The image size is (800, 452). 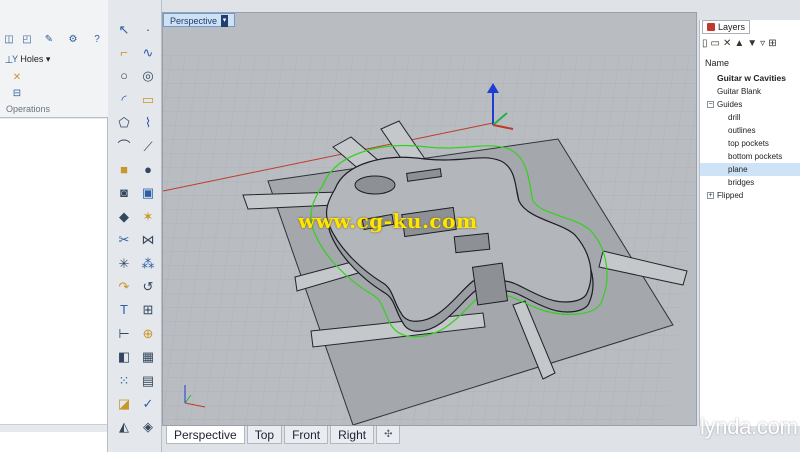 What do you see at coordinates (148, 216) in the screenshot?
I see `split-icon: ✶` at bounding box center [148, 216].